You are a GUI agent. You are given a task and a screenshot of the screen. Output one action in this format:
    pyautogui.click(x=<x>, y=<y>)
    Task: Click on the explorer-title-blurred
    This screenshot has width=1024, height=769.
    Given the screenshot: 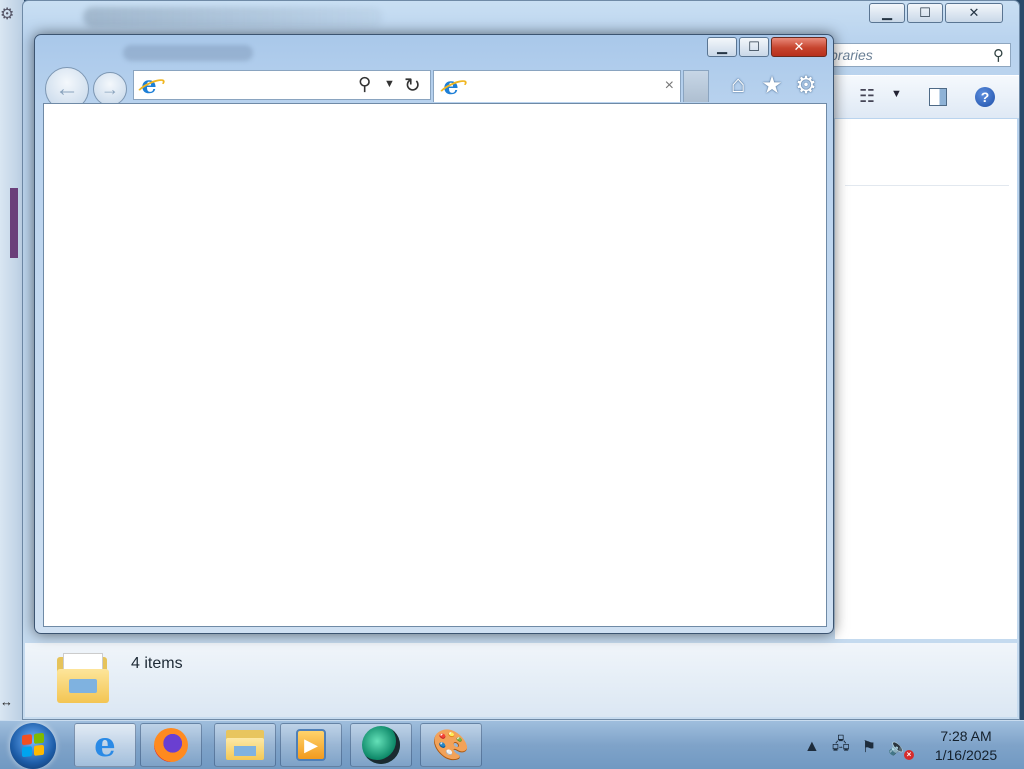 What is the action you would take?
    pyautogui.click(x=233, y=17)
    